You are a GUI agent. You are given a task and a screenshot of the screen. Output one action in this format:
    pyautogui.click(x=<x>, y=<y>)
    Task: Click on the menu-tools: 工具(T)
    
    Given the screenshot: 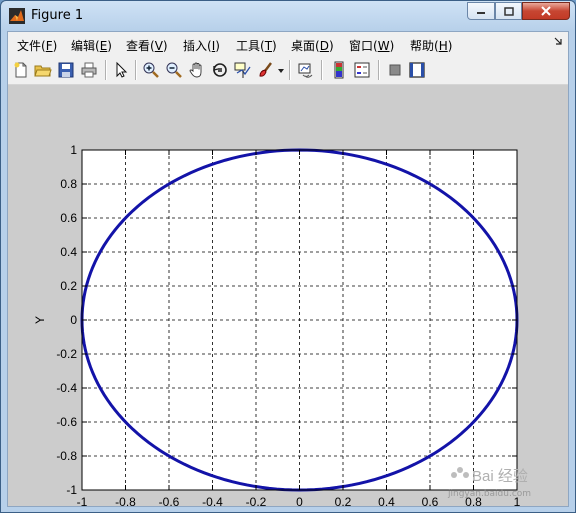 What is the action you would take?
    pyautogui.click(x=256, y=45)
    